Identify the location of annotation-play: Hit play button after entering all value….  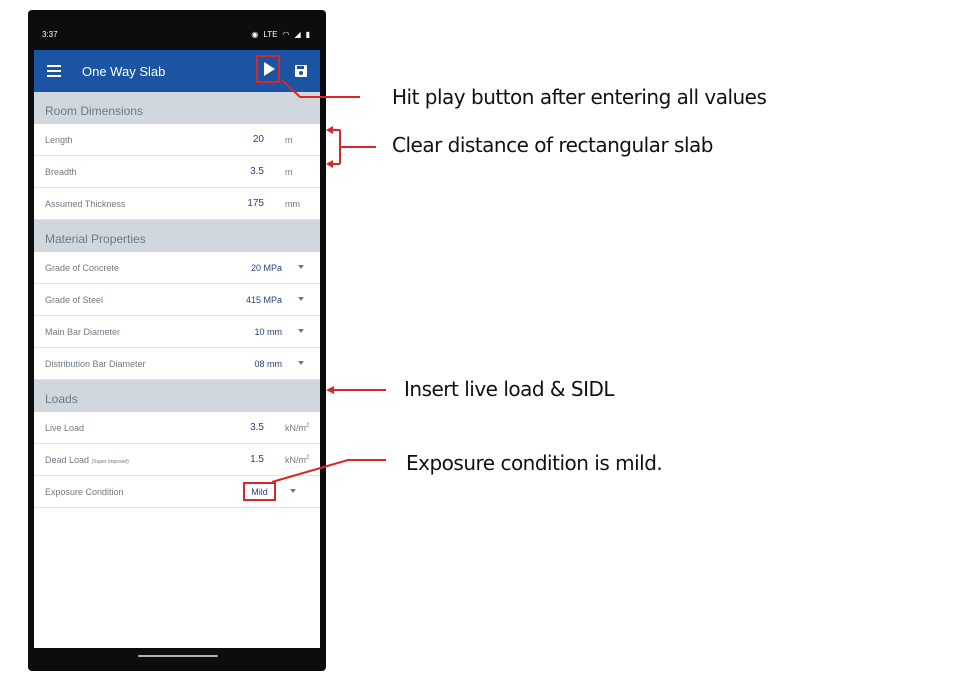
(579, 97).